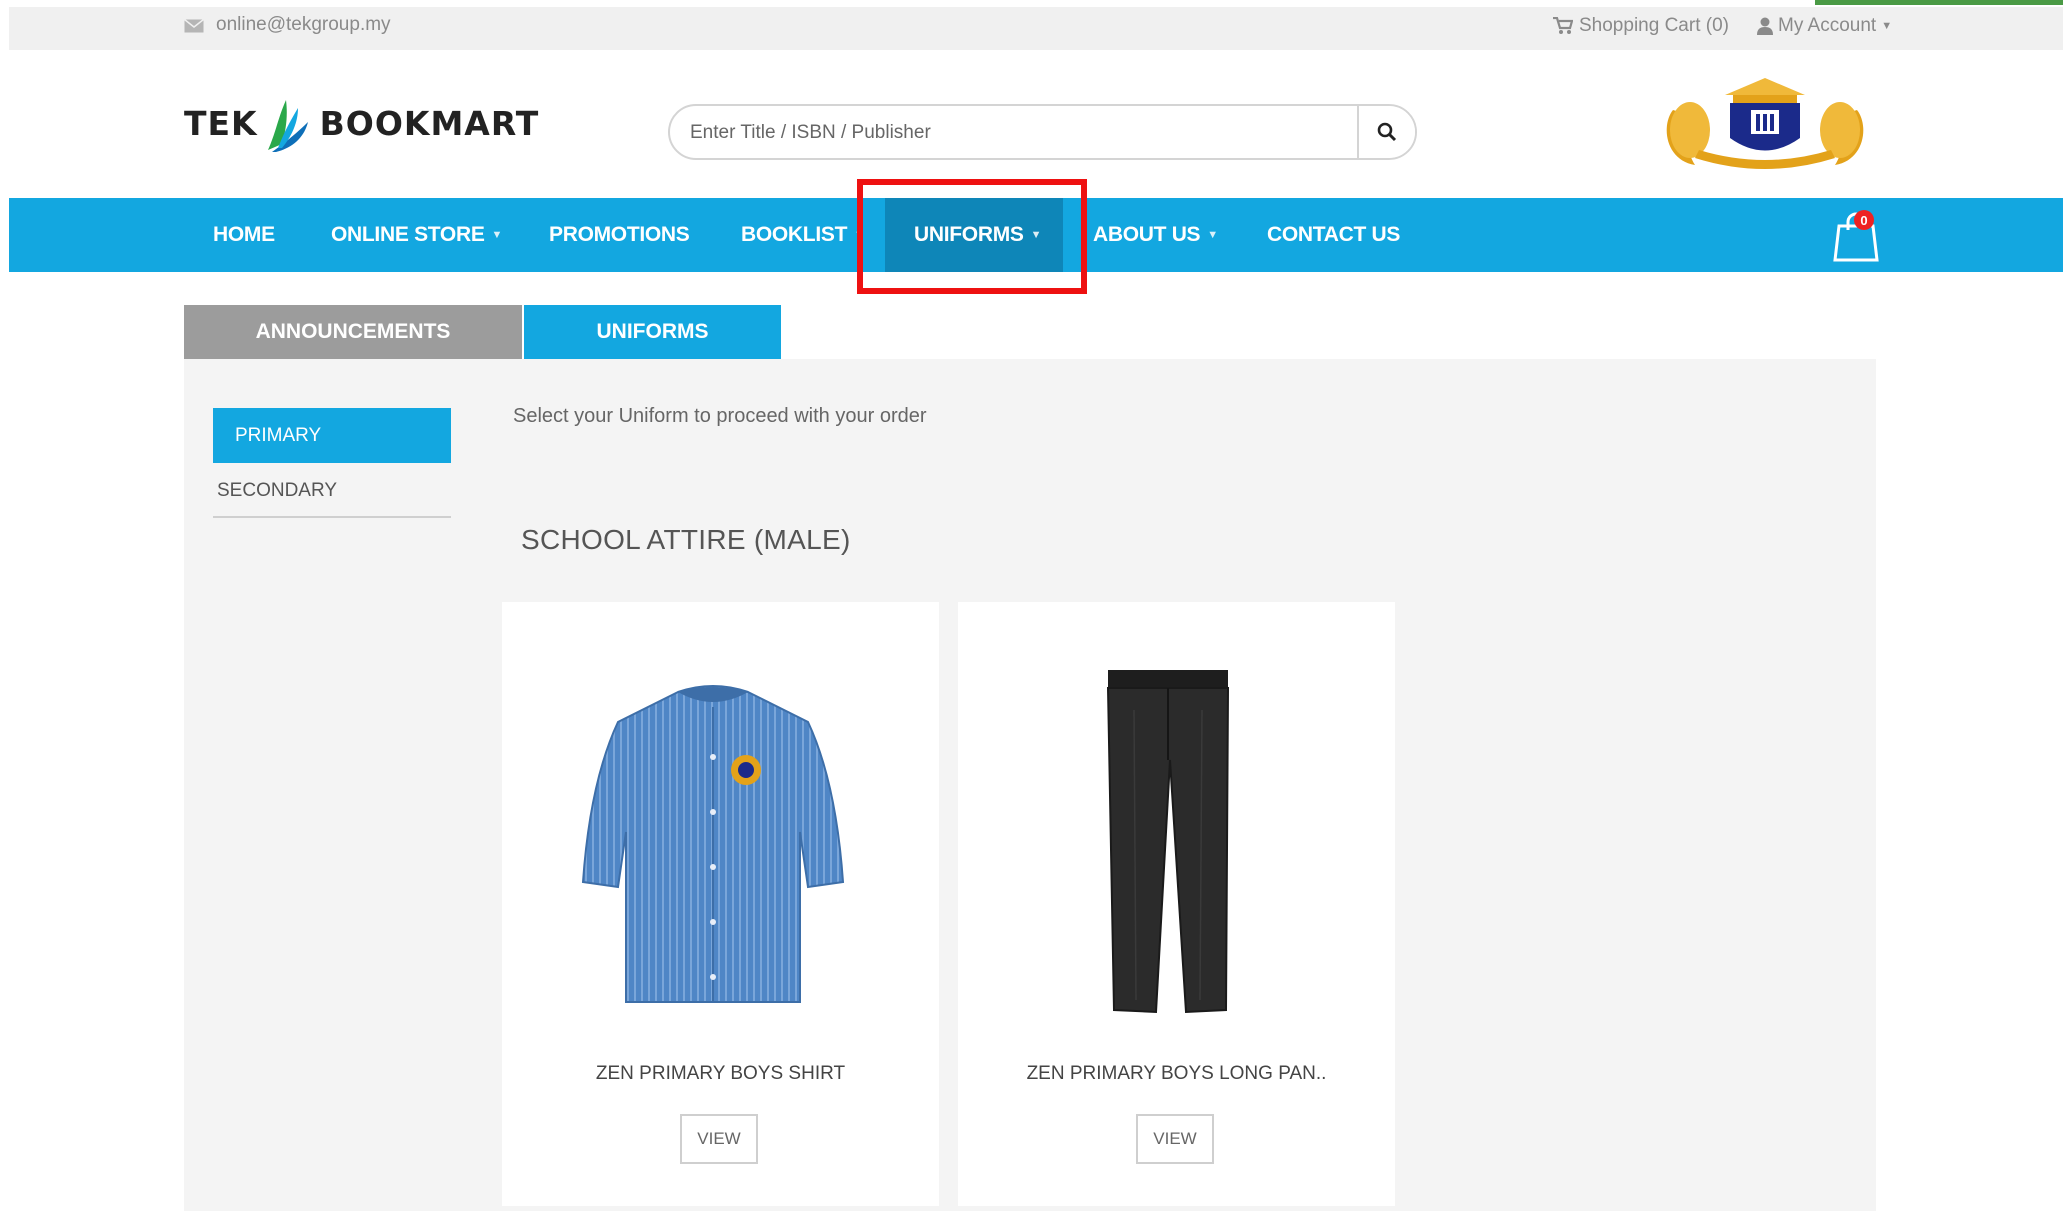  I want to click on section-title: SCHOOL ATTIRE (MALE), so click(686, 539).